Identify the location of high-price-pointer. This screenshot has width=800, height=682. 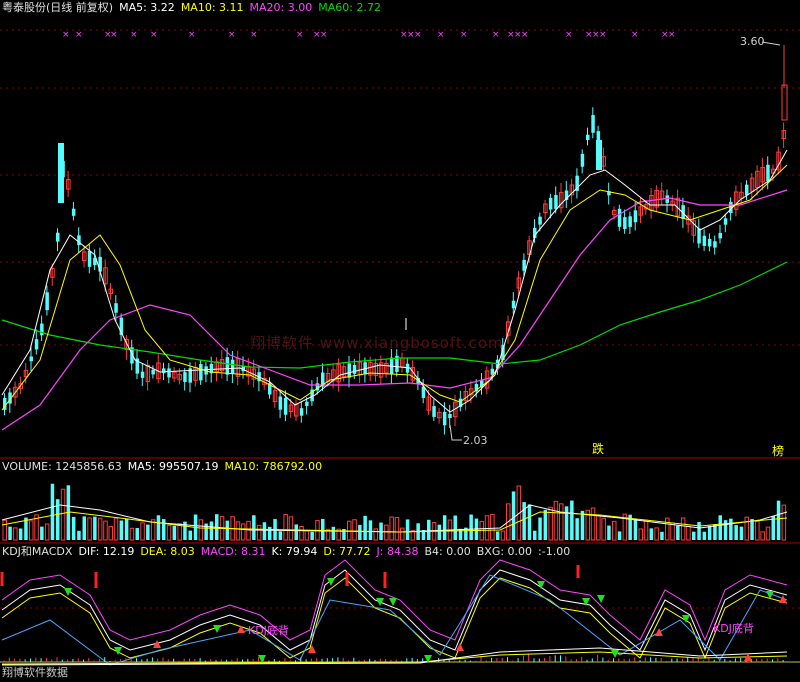
(771, 43).